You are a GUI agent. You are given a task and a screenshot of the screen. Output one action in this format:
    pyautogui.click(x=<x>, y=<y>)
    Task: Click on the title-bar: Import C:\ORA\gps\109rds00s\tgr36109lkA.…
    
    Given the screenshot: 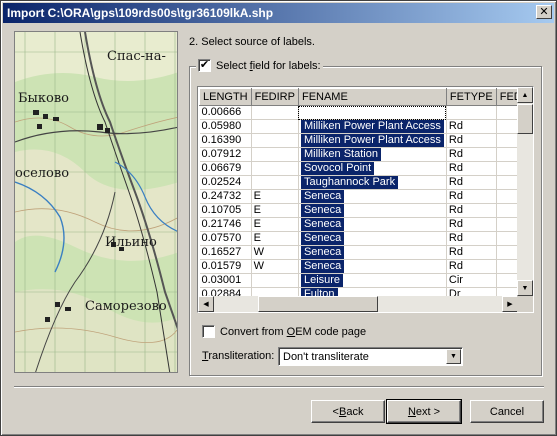 What is the action you would take?
    pyautogui.click(x=278, y=13)
    